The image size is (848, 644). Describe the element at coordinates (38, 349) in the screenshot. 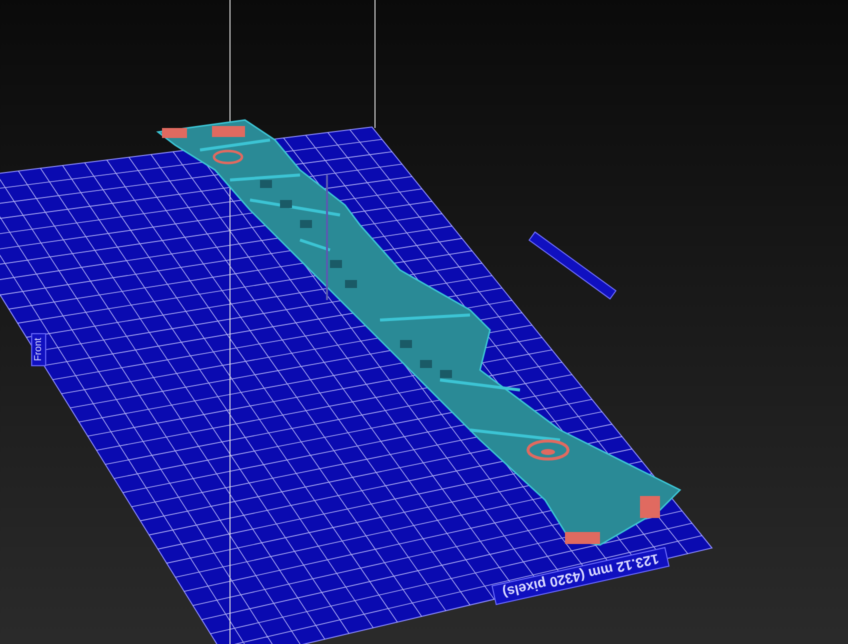

I see `front-label: Front` at that location.